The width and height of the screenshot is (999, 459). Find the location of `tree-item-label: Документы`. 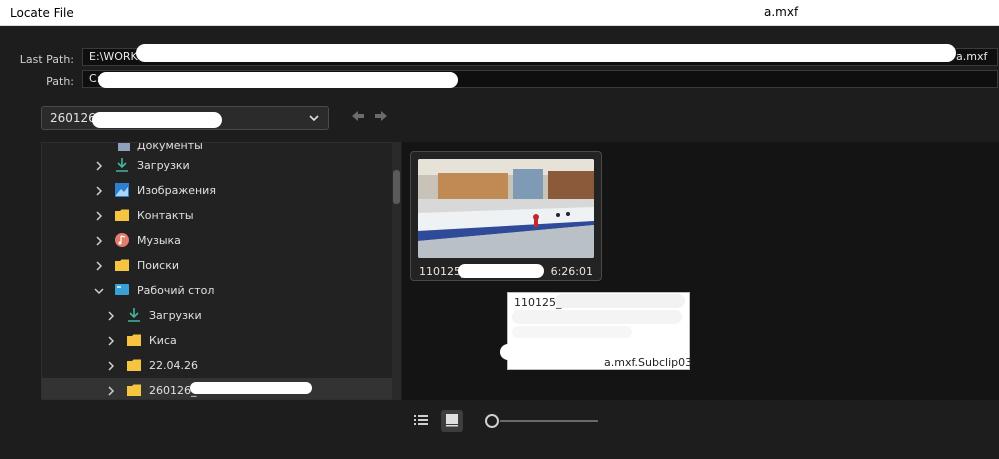

tree-item-label: Документы is located at coordinates (170, 147).